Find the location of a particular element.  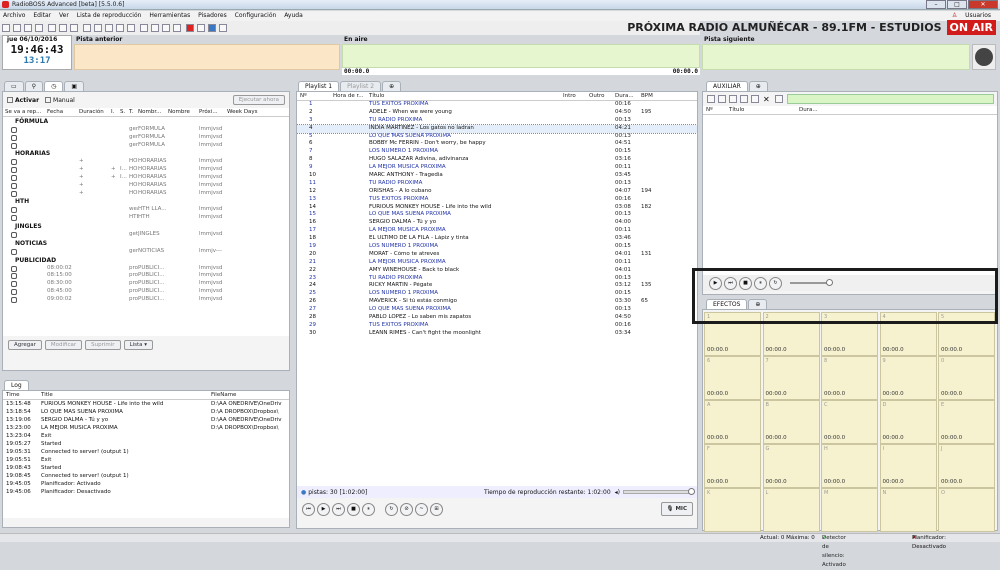

copy-icon is located at coordinates (62, 28).